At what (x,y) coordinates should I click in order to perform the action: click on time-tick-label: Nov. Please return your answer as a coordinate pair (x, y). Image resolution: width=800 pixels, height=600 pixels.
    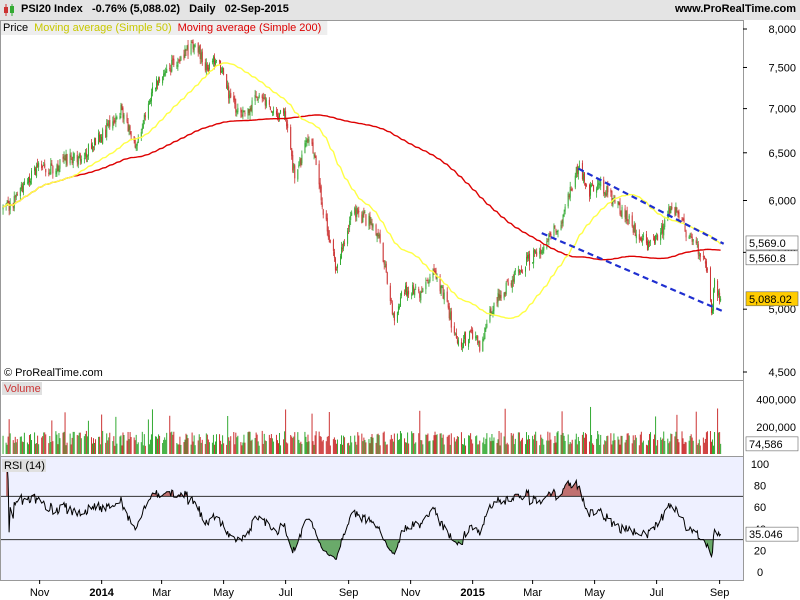
    Looking at the image, I should click on (411, 593).